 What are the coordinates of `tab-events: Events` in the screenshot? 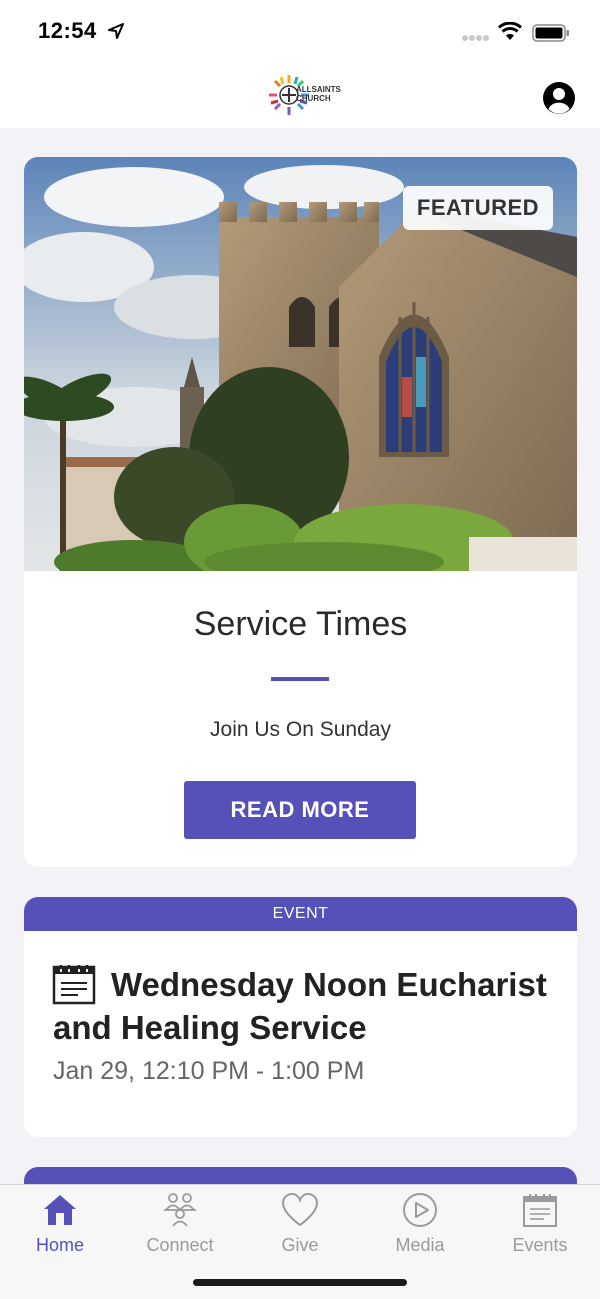 It's located at (540, 1225).